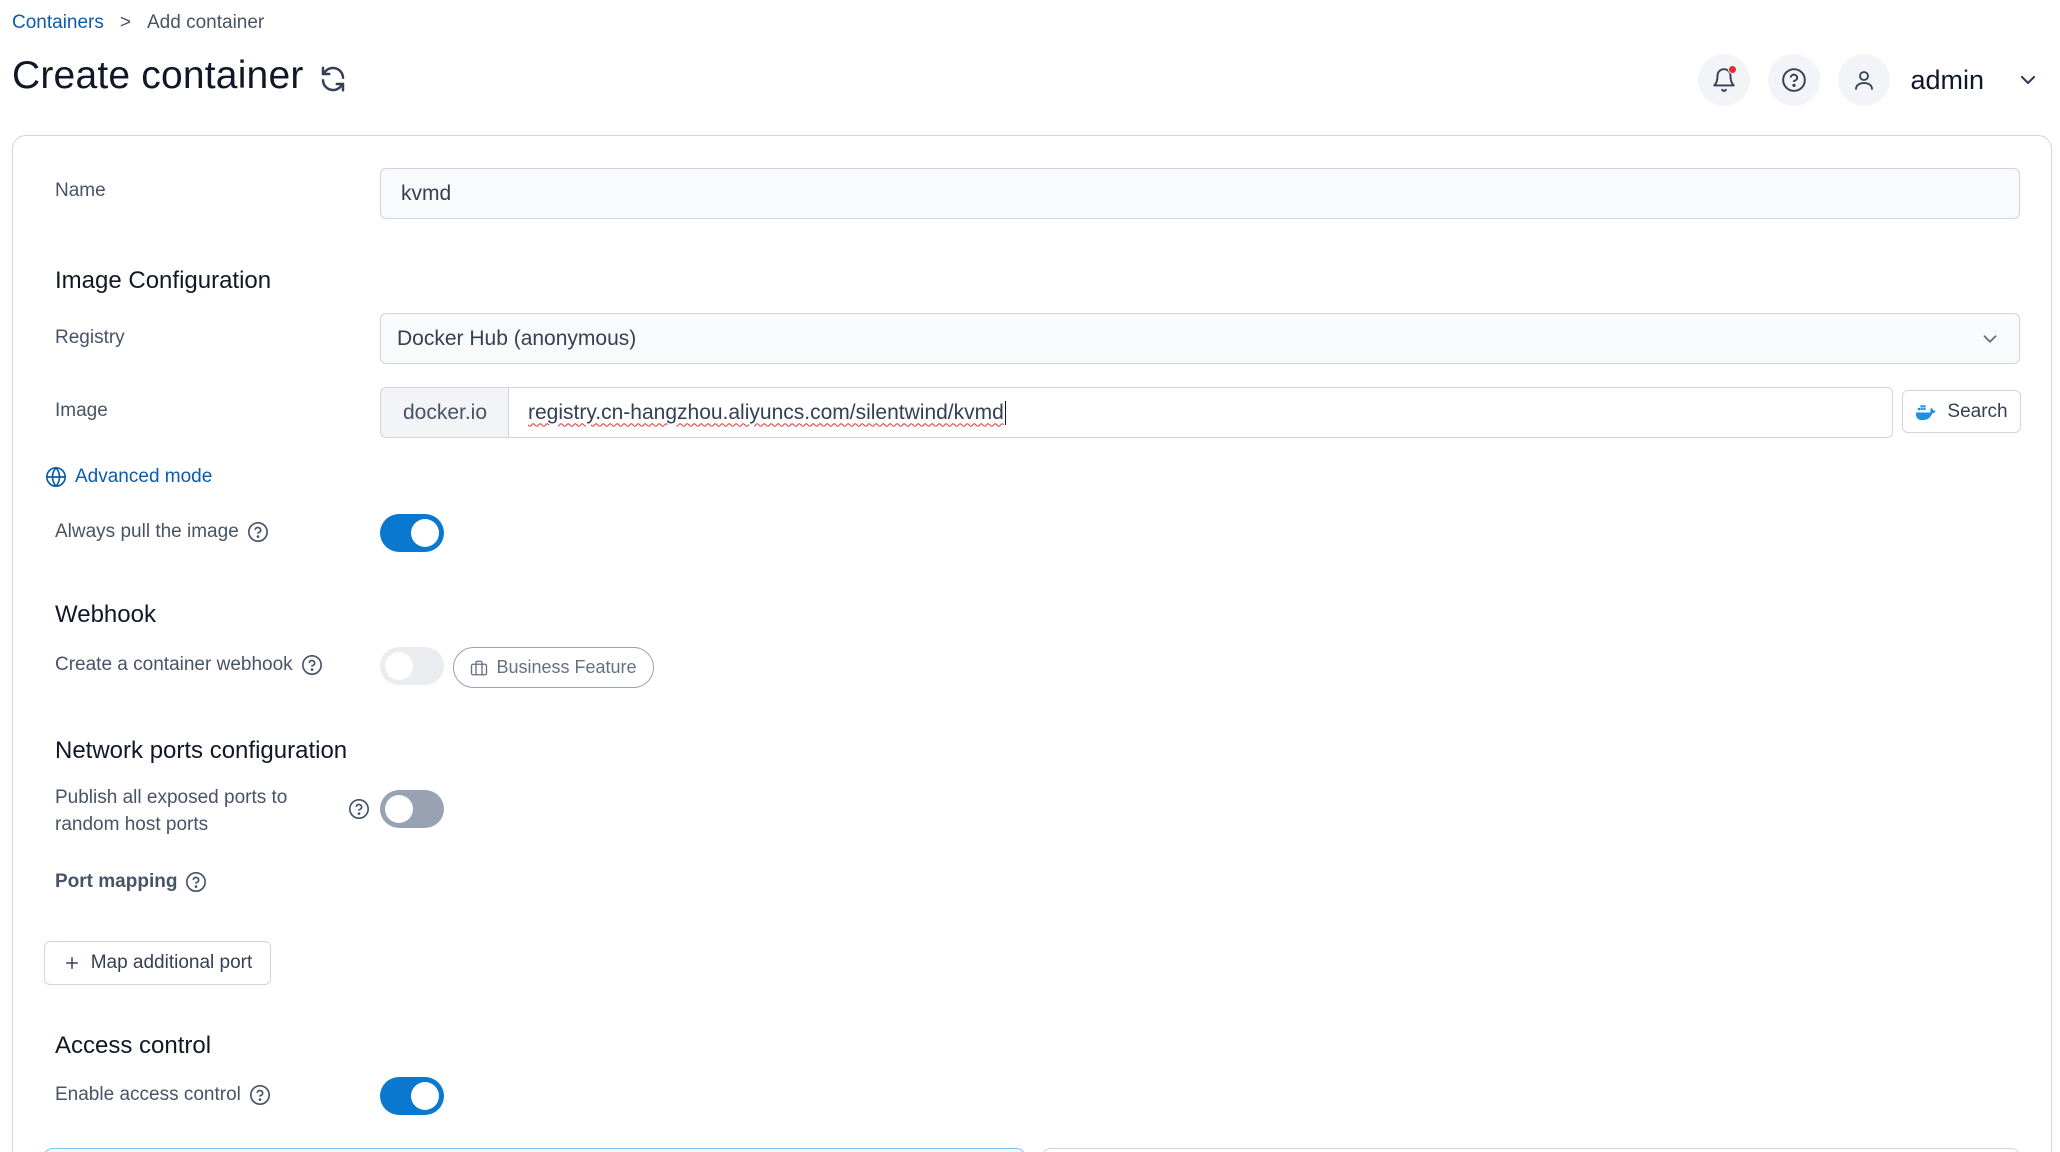 The width and height of the screenshot is (2060, 1152). I want to click on webhook-title: Webhook, so click(105, 614).